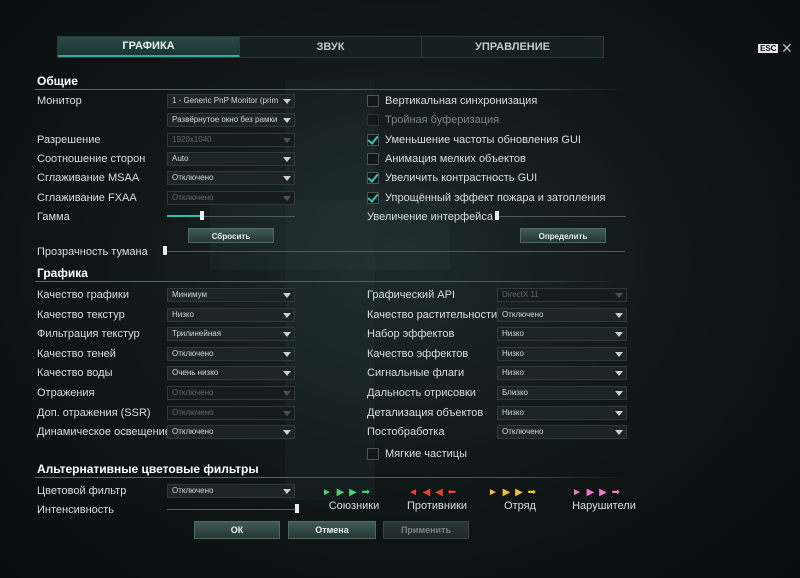 Image resolution: width=800 pixels, height=578 pixels. Describe the element at coordinates (787, 48) in the screenshot. I see `close-icon: ✕` at that location.